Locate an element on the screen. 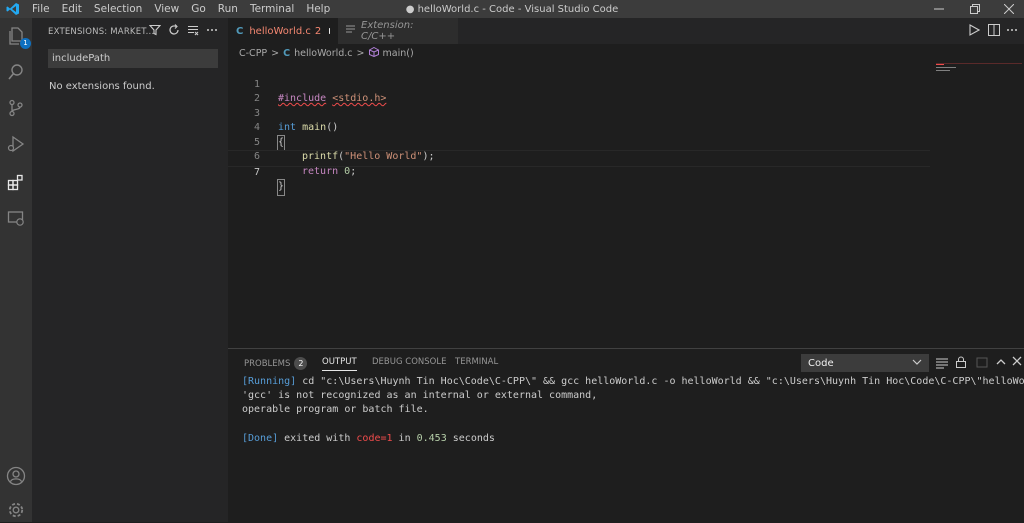  remote-explorer-icon is located at coordinates (16, 218).